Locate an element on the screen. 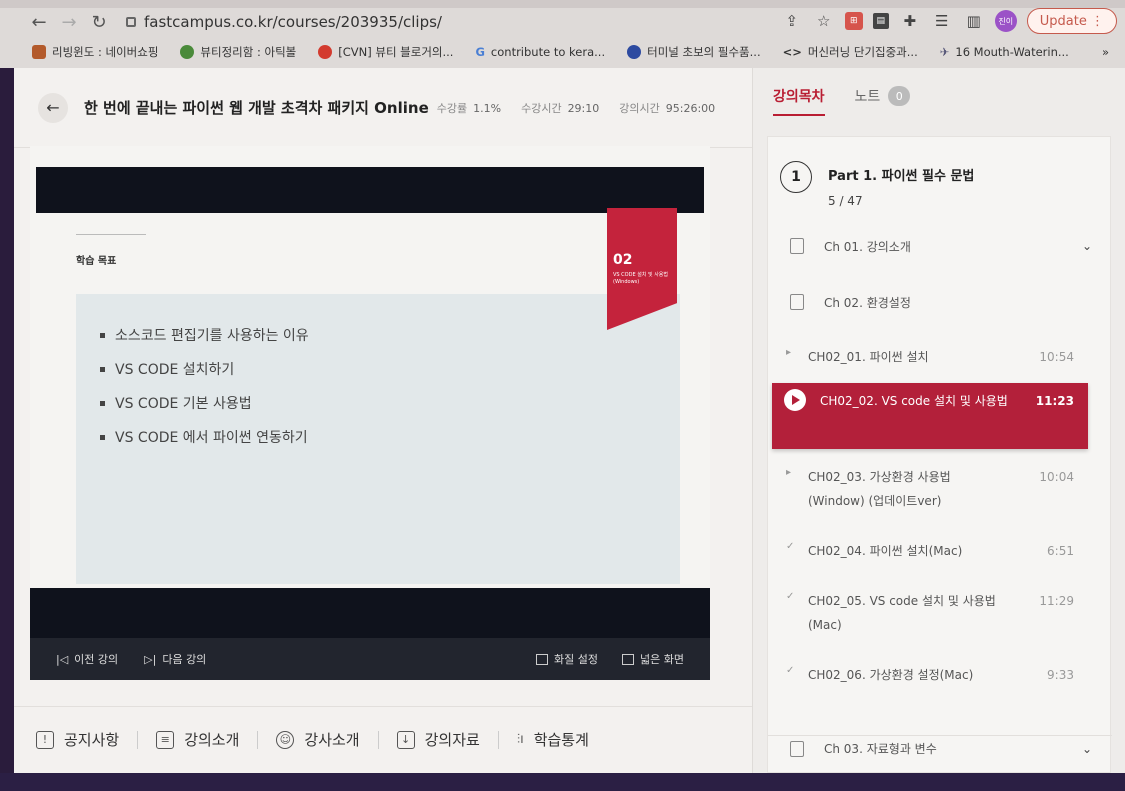  lecture-item: ▸ CH02_01. 파이썬 설치 10:54 is located at coordinates (931, 359).